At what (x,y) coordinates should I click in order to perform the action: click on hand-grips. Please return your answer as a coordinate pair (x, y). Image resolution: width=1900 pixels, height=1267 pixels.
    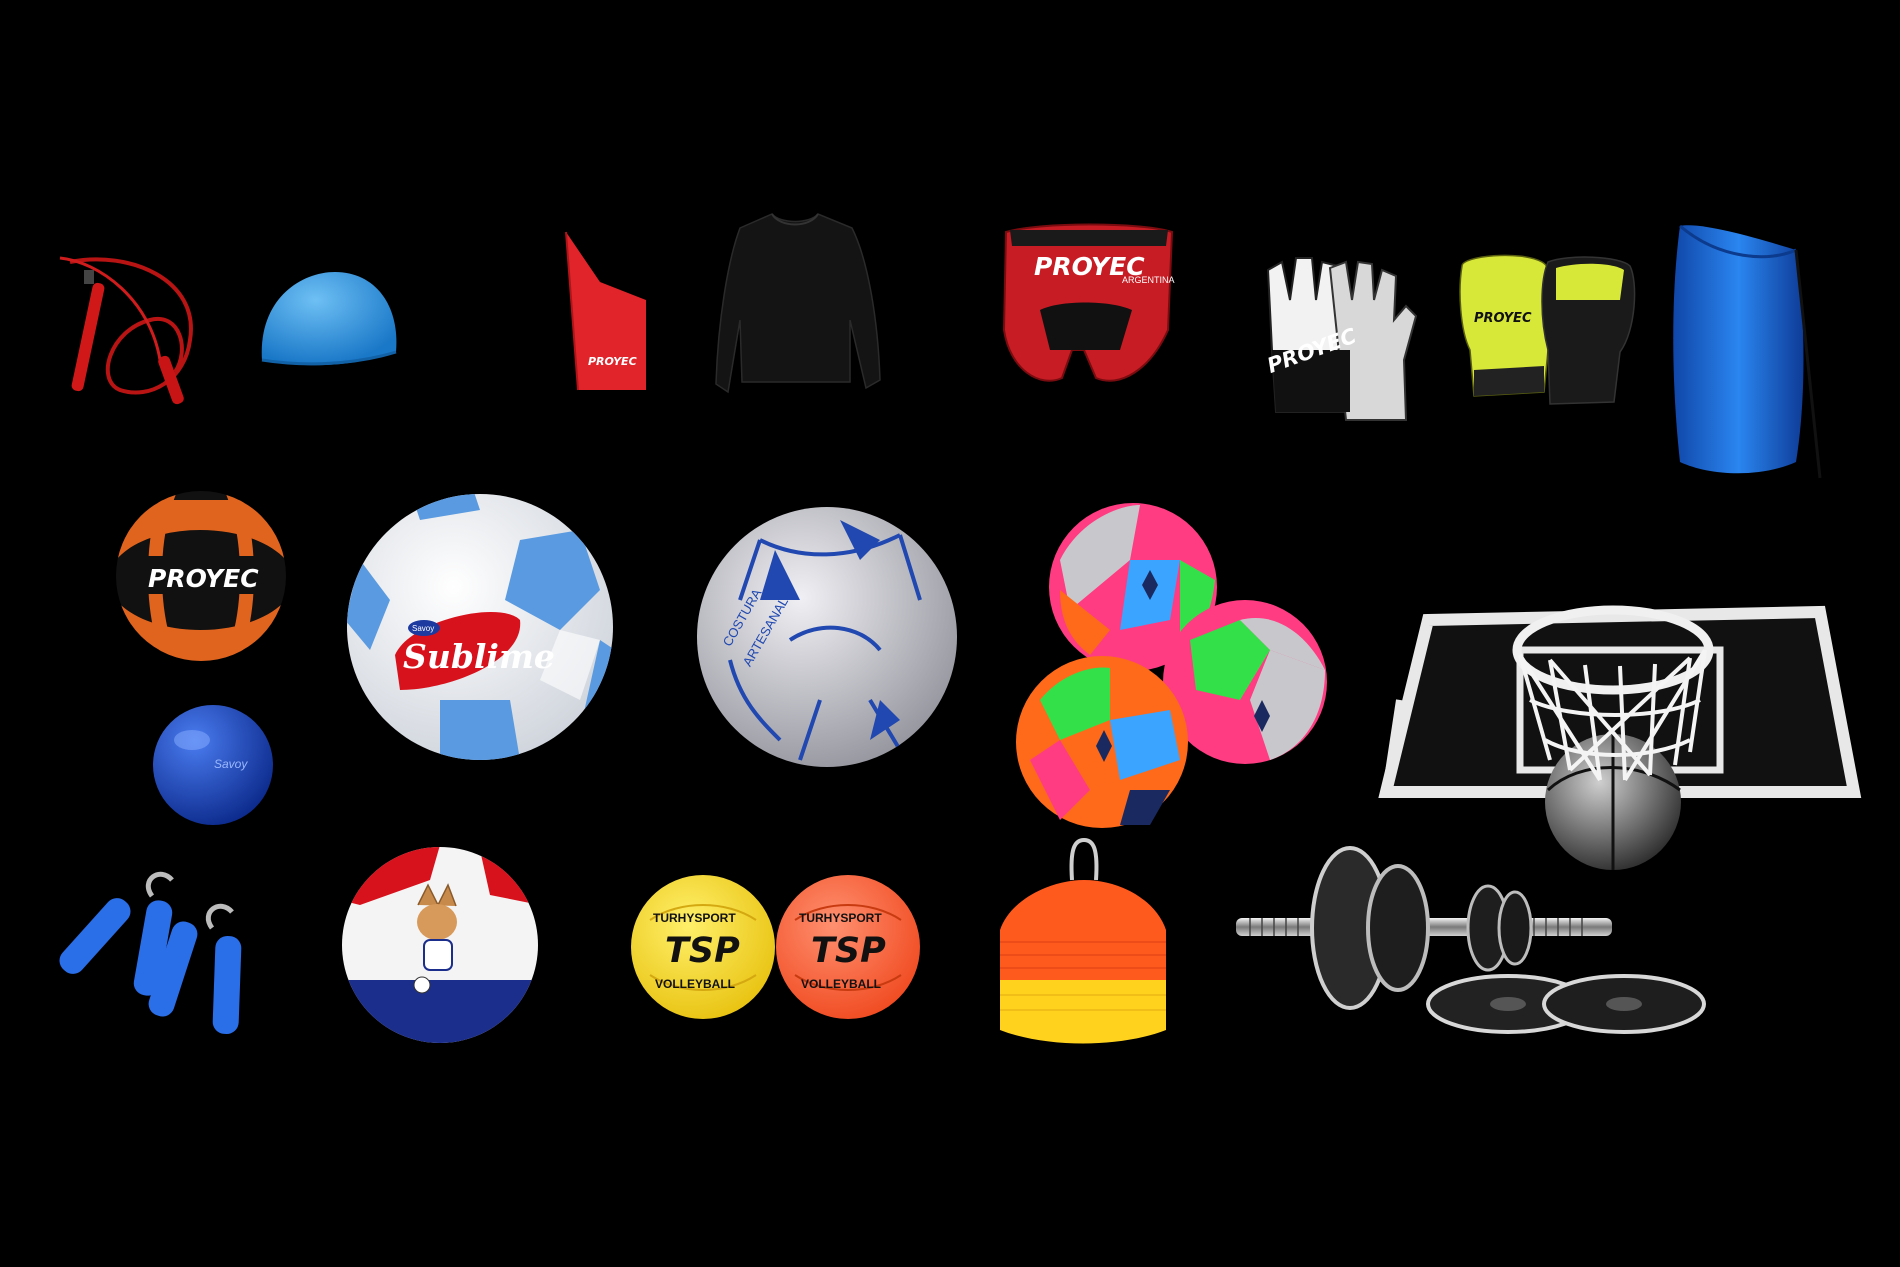
    Looking at the image, I should click on (150, 953).